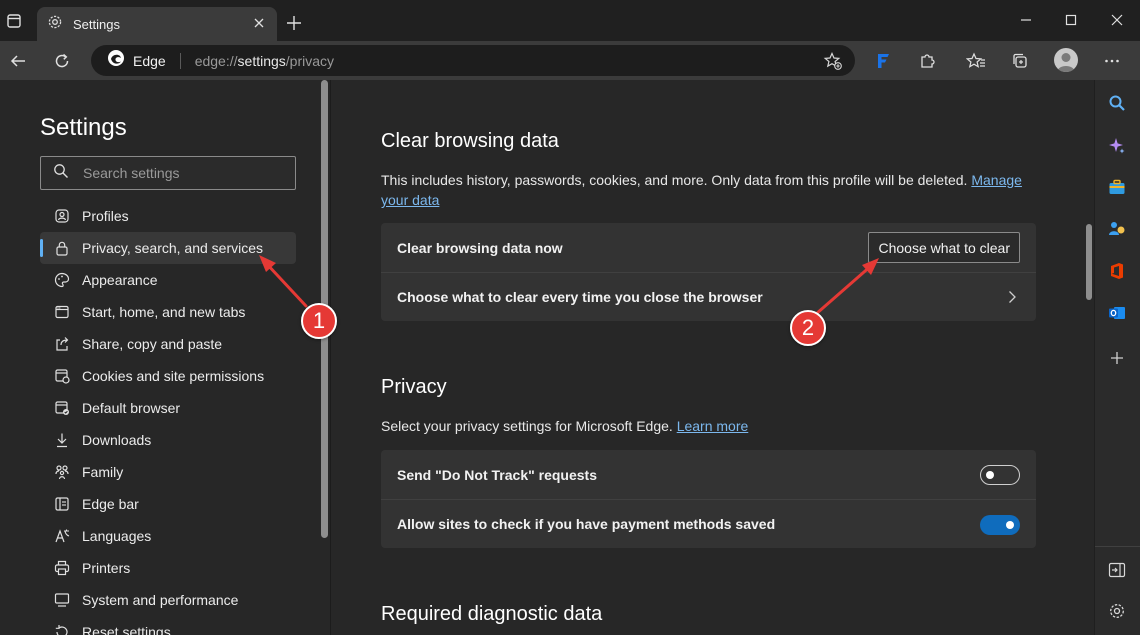  Describe the element at coordinates (1089, 357) in the screenshot. I see `main-scrollbar` at that location.